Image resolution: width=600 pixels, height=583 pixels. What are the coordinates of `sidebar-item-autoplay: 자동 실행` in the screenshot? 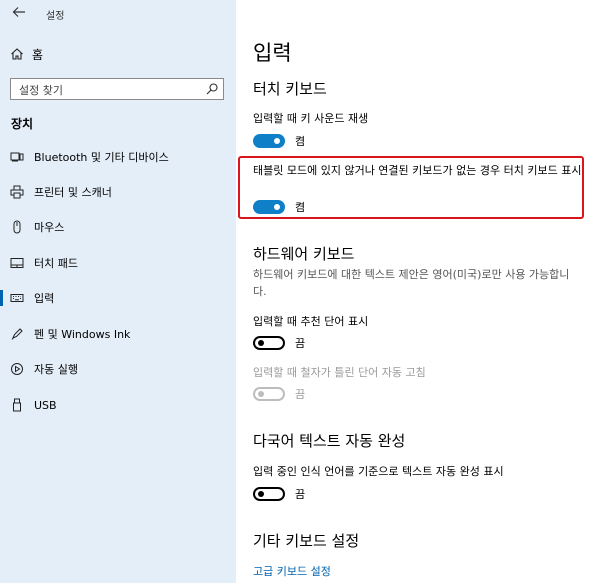 It's located at (118, 369).